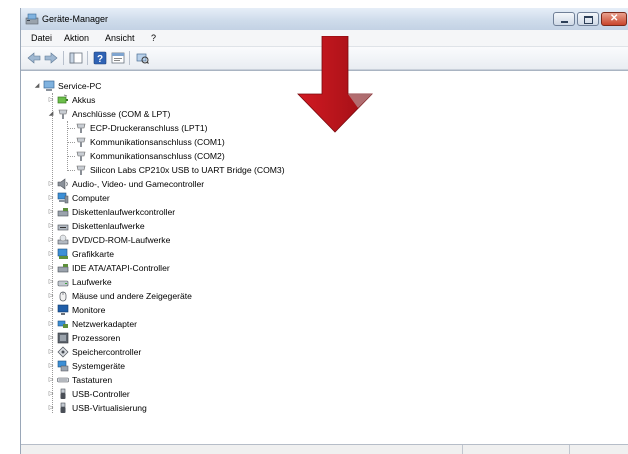 This screenshot has width=628, height=454. I want to click on tree-item-label: Netzwerkadapter, so click(104, 324).